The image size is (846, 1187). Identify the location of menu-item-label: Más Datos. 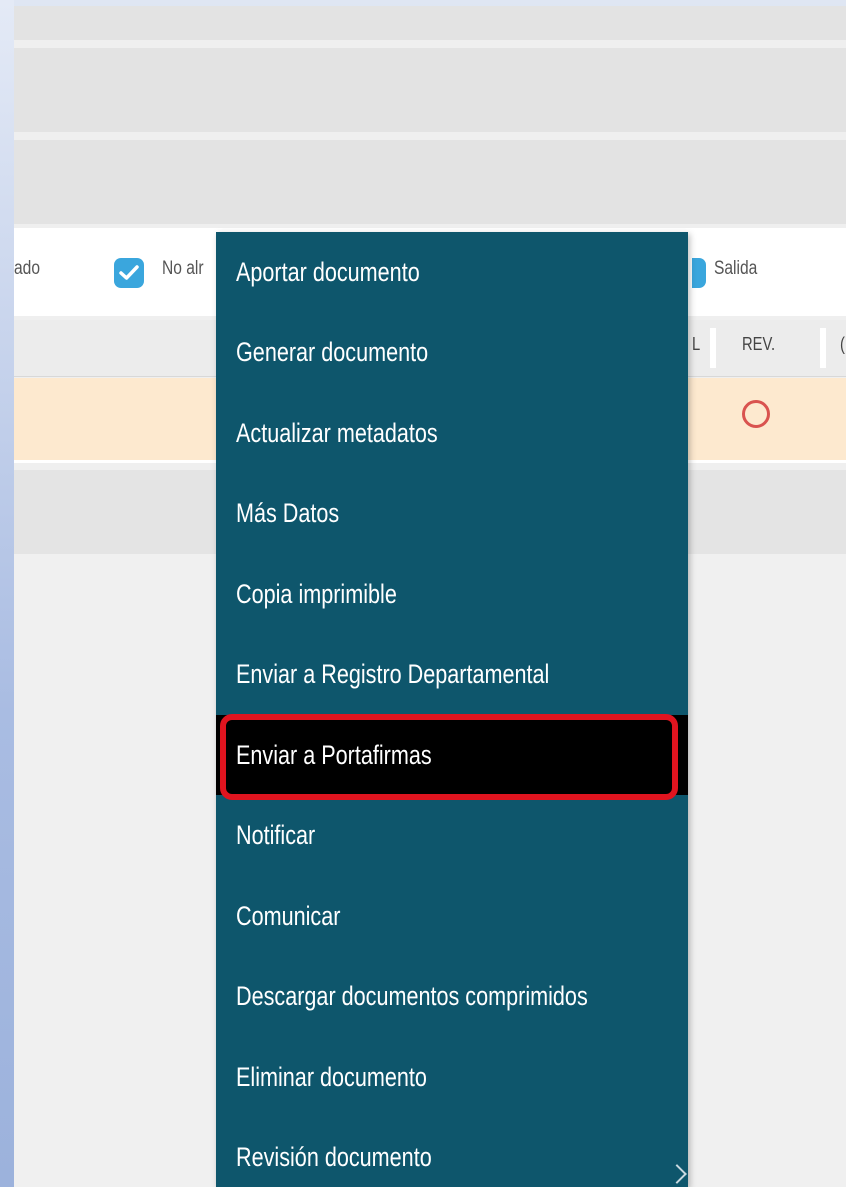
(288, 512).